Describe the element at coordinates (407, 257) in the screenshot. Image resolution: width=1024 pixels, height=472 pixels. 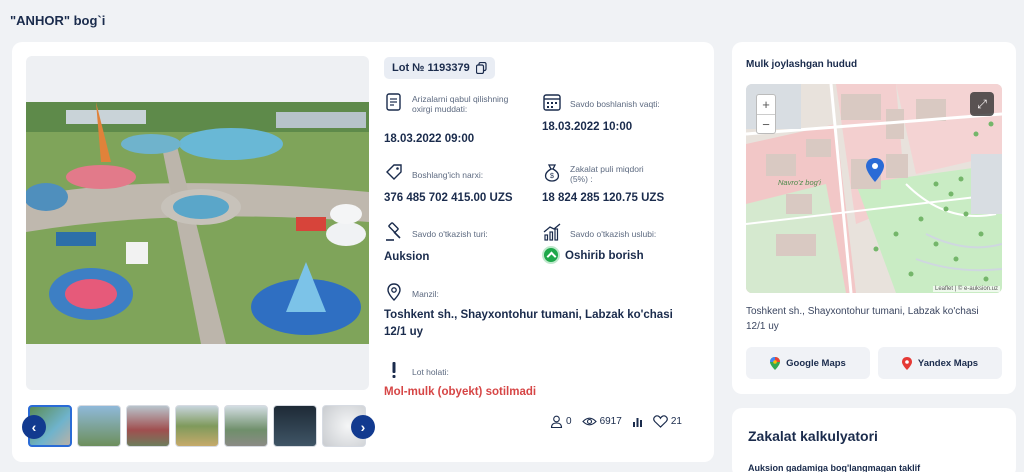
I see `auction-type-value: Auksion` at that location.